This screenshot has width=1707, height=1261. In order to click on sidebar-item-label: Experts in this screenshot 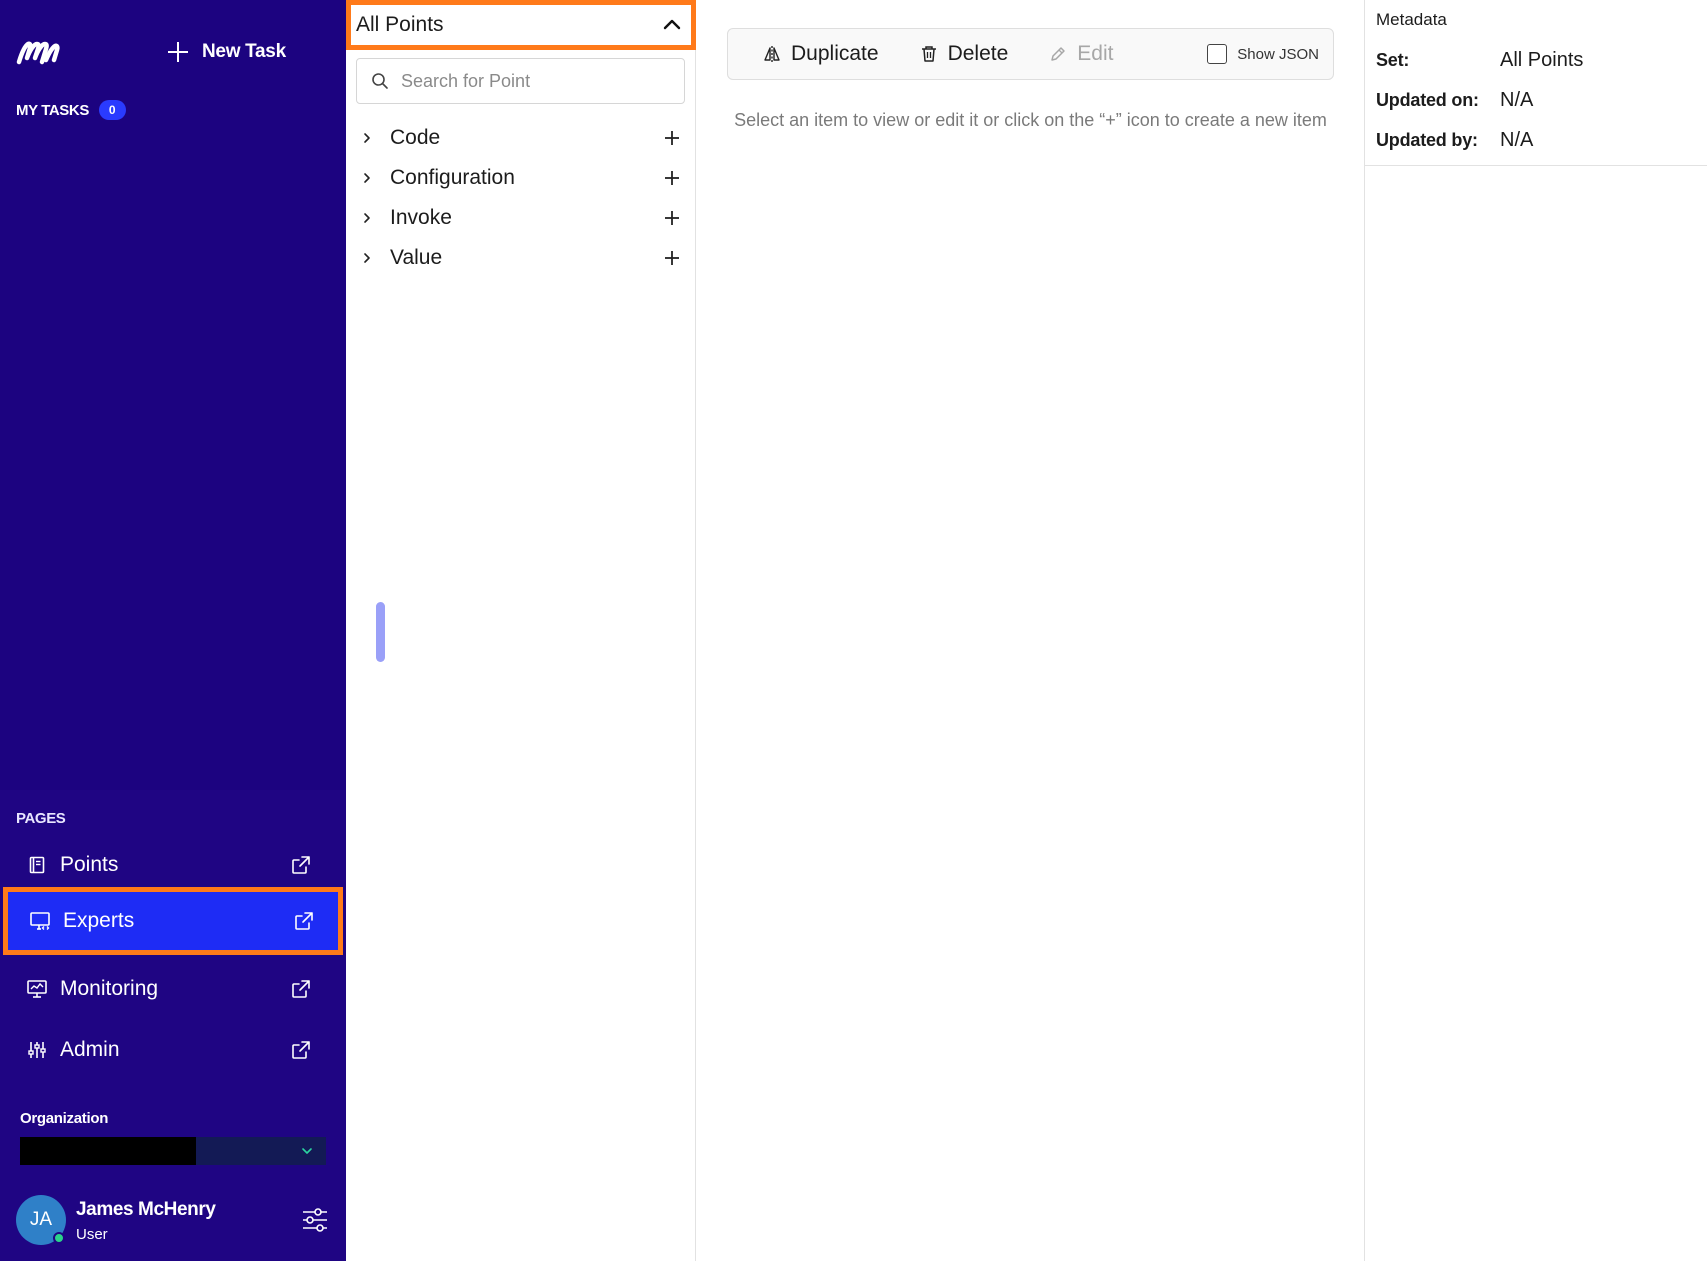, I will do `click(99, 920)`.